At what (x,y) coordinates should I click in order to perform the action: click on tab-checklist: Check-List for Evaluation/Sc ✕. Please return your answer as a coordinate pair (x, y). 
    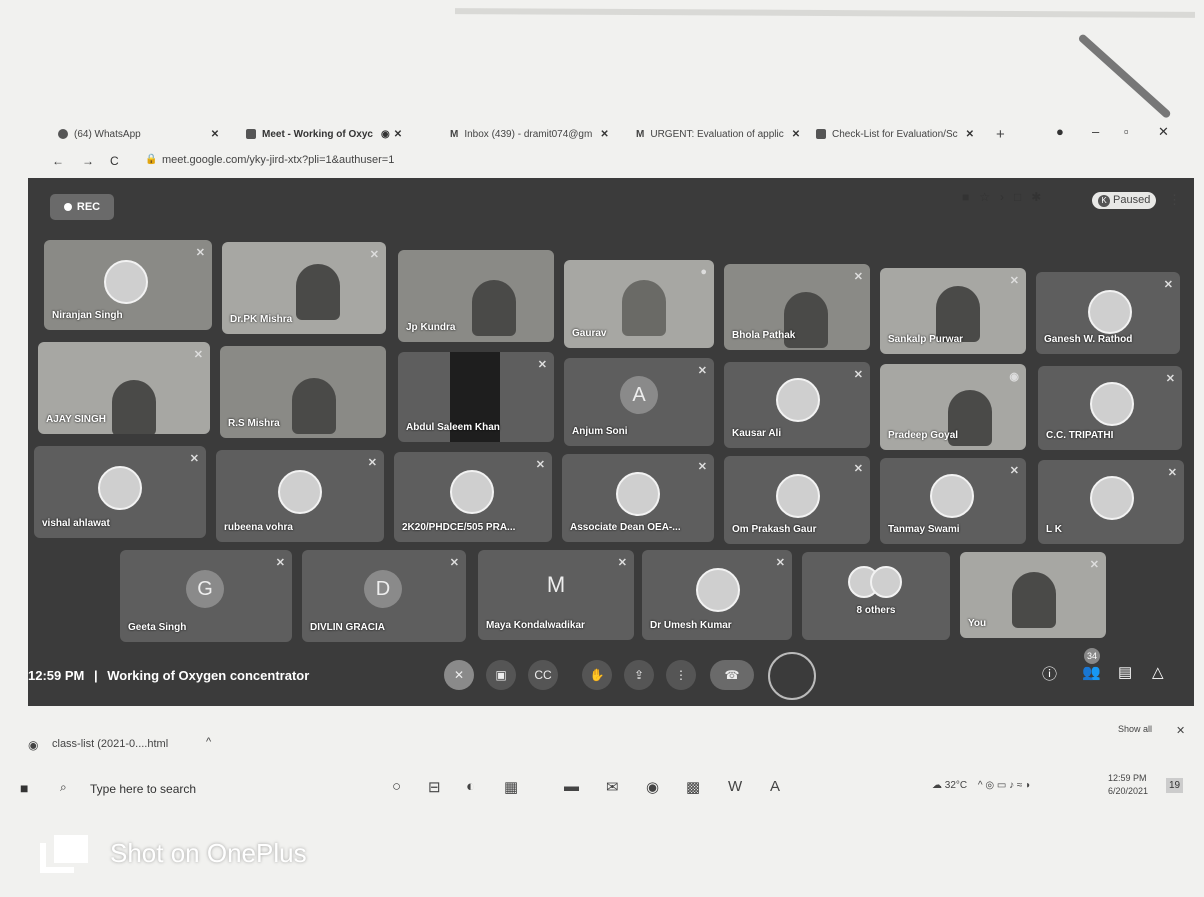
    Looking at the image, I should click on (905, 135).